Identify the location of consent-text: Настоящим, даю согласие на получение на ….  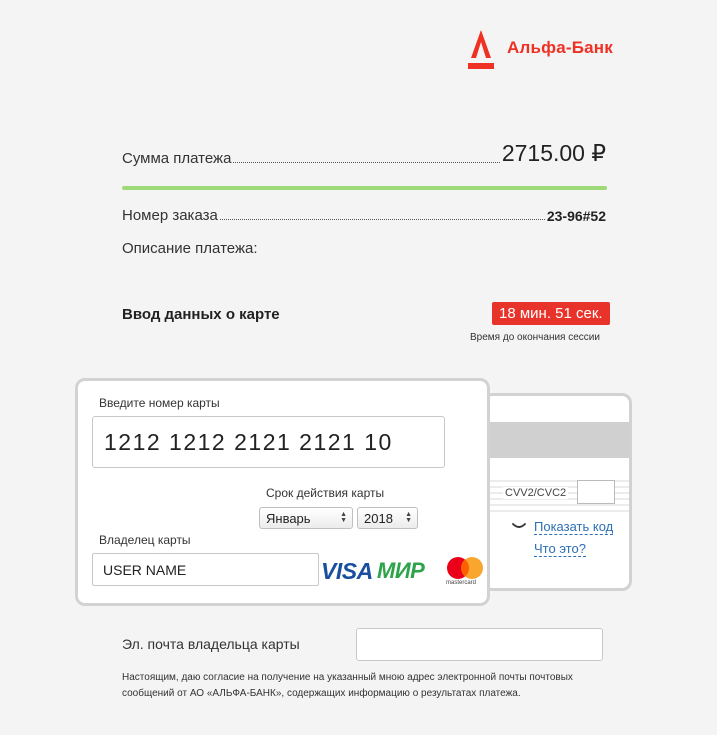
(347, 685).